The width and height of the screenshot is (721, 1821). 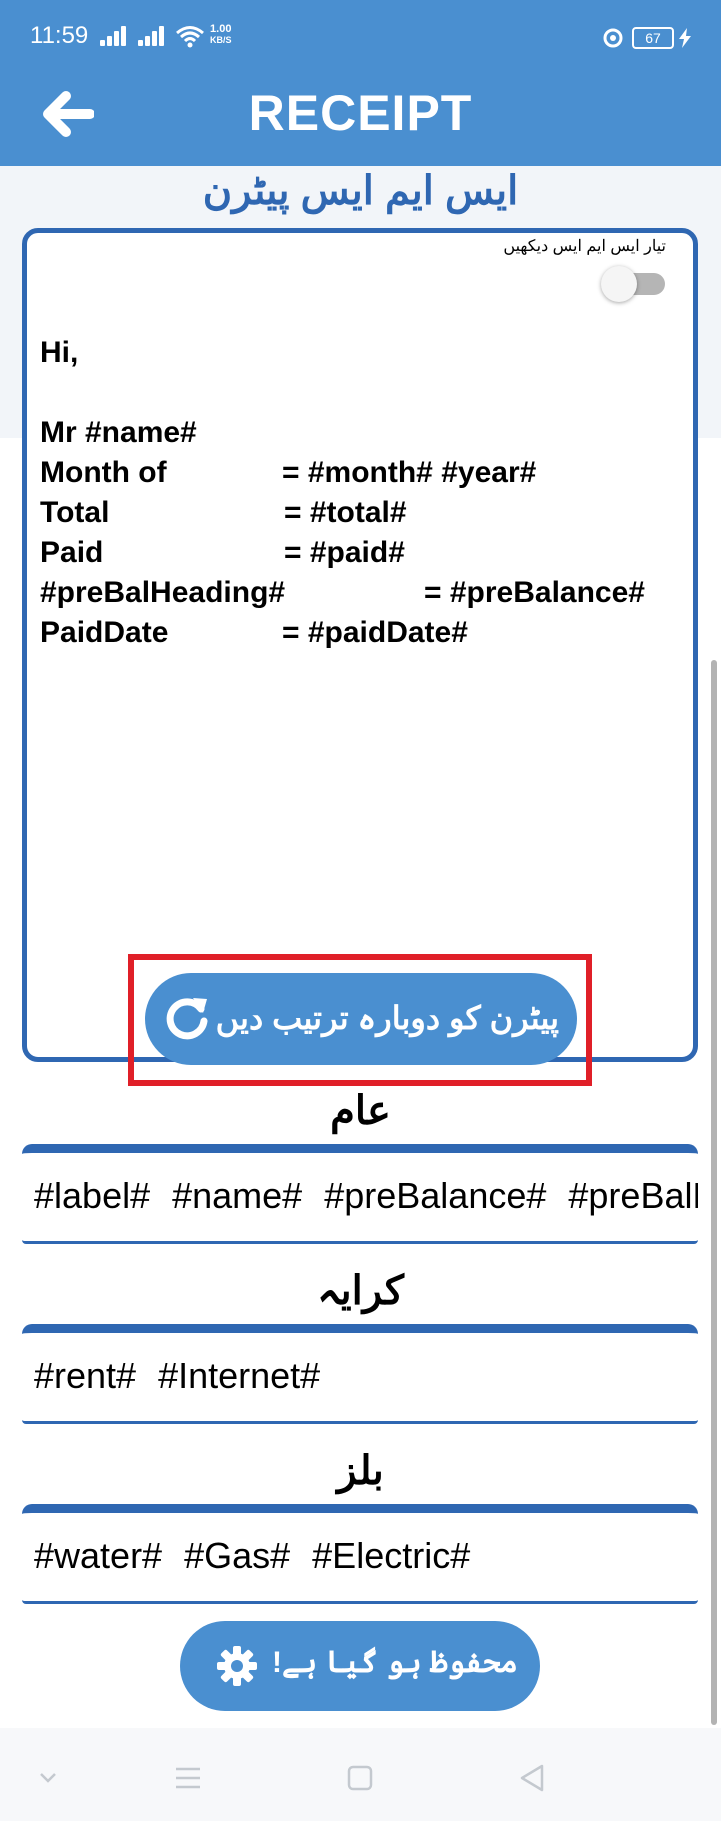 I want to click on preview-toggle-label: تیار ایس ایم ایس دیکھیں, so click(x=584, y=246).